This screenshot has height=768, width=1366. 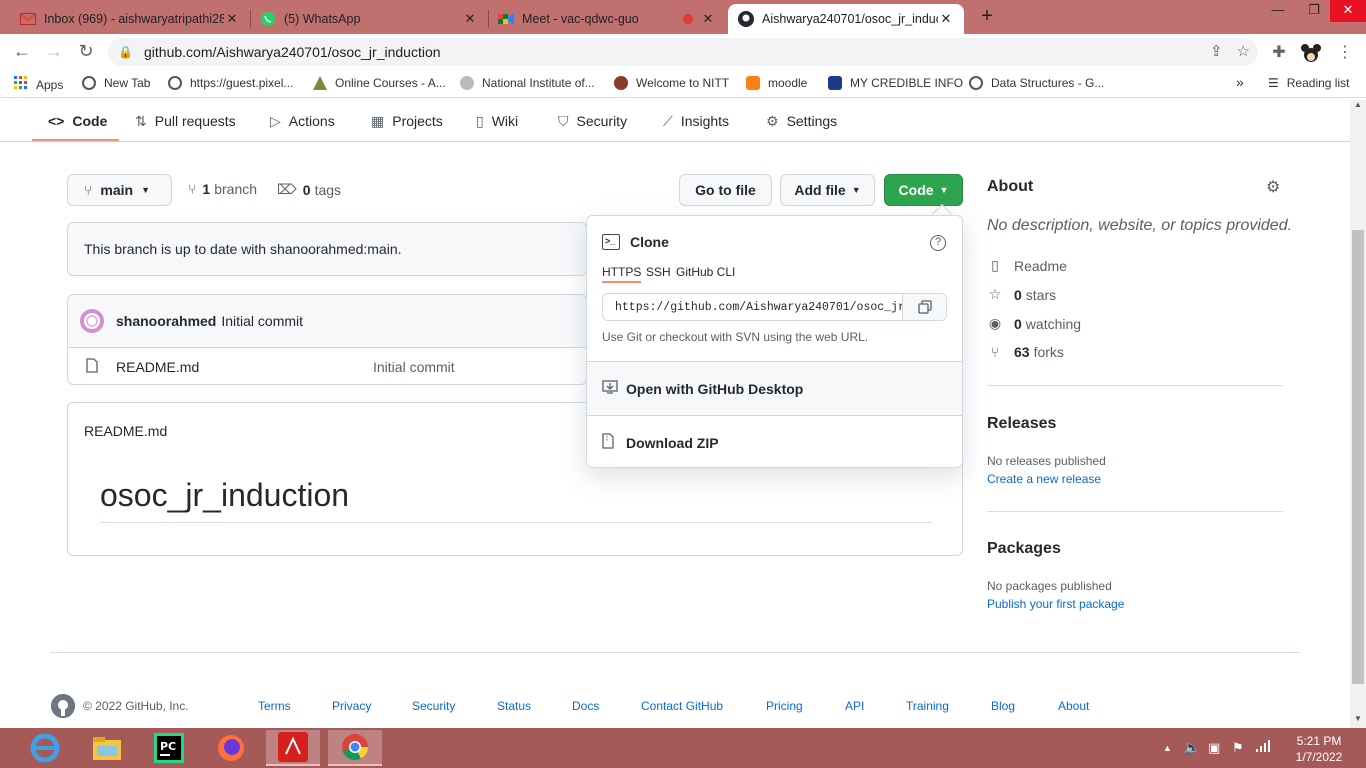 I want to click on tab-pull-requests: ⇅ Pull requests, so click(x=185, y=121).